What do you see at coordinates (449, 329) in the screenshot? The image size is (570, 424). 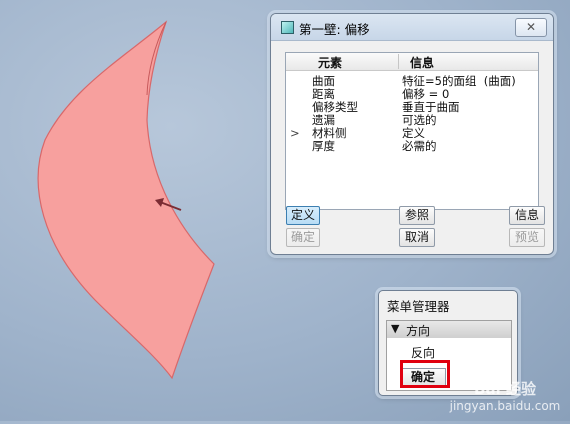 I see `menu-section-direction: ▼ 方向` at bounding box center [449, 329].